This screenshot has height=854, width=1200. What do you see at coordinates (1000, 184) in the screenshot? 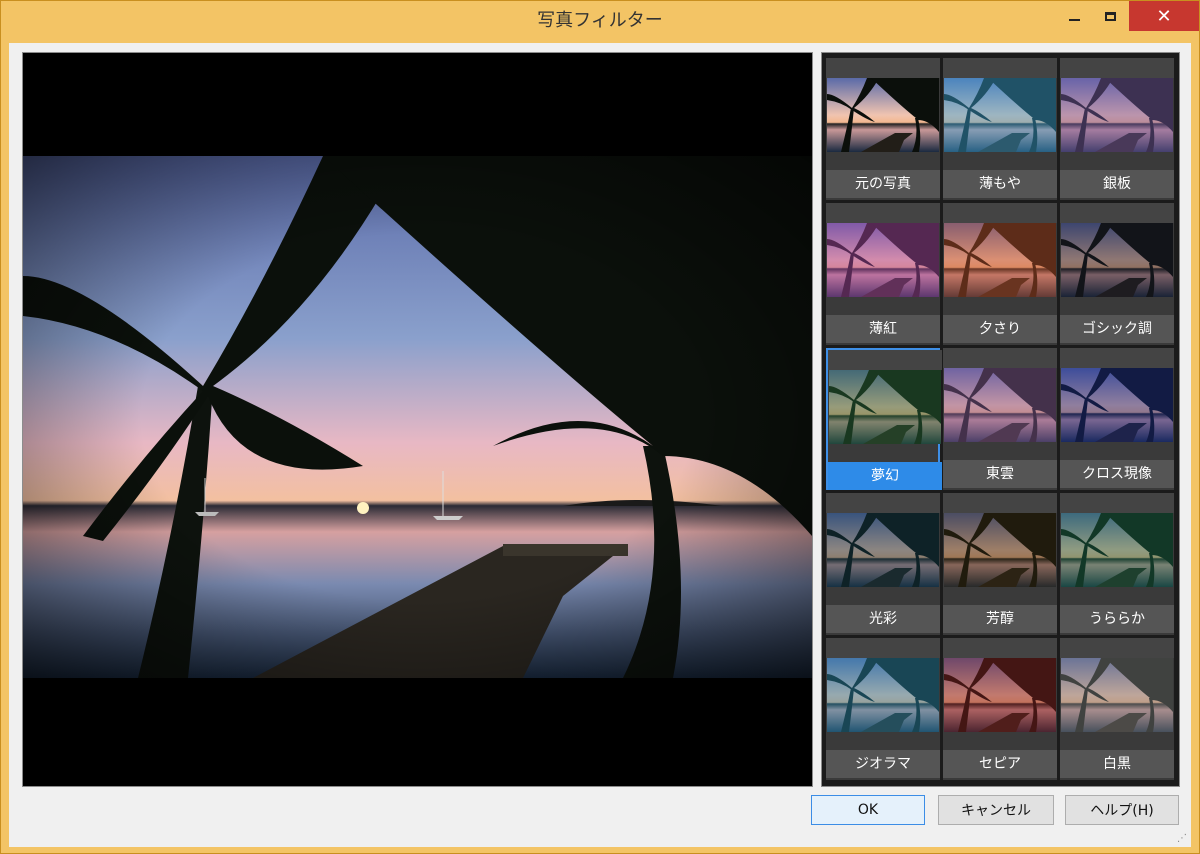
I see `filter-label: 薄もや` at bounding box center [1000, 184].